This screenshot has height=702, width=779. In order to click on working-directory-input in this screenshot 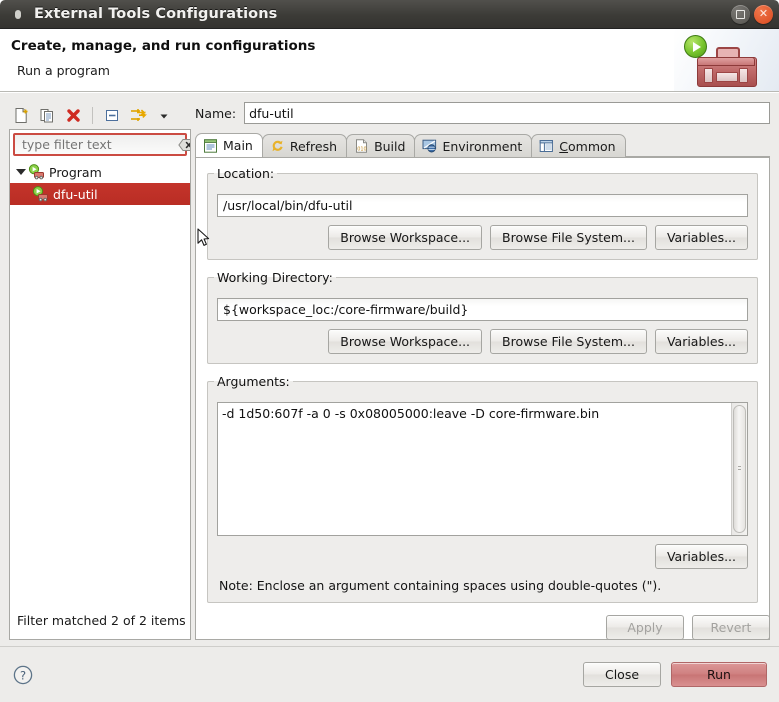, I will do `click(482, 309)`.